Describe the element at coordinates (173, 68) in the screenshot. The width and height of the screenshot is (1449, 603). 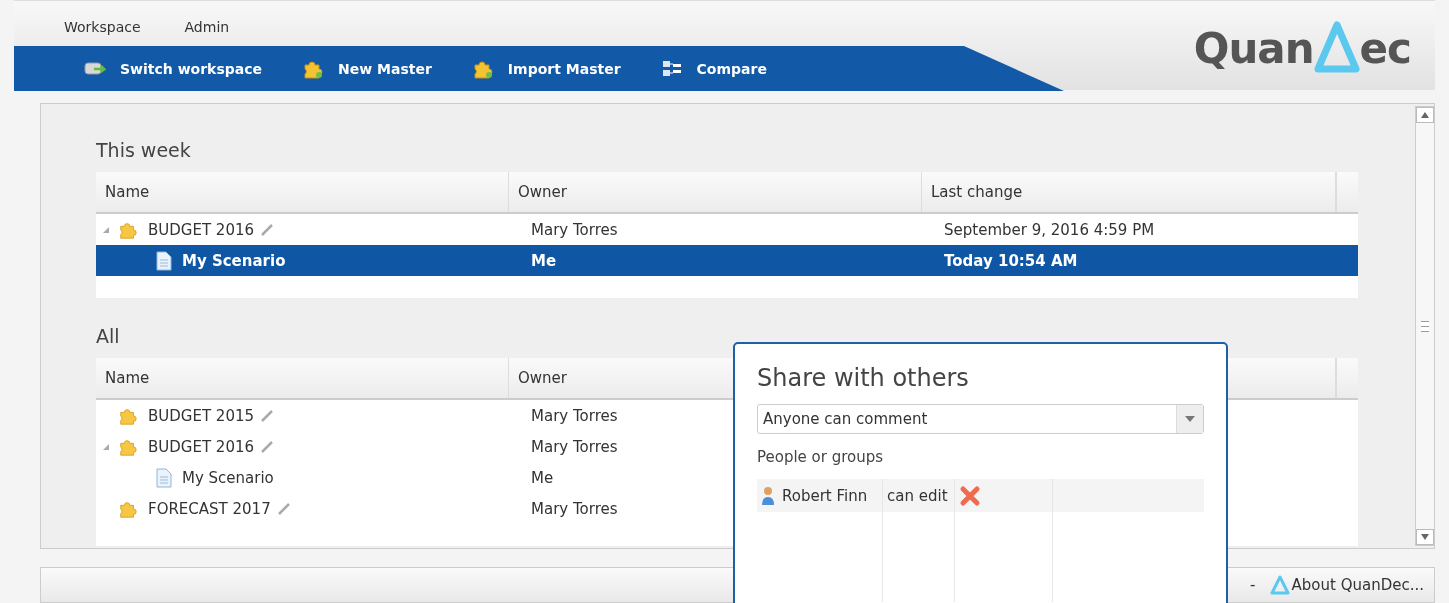
I see `toolbar-button: Switch workspace` at that location.